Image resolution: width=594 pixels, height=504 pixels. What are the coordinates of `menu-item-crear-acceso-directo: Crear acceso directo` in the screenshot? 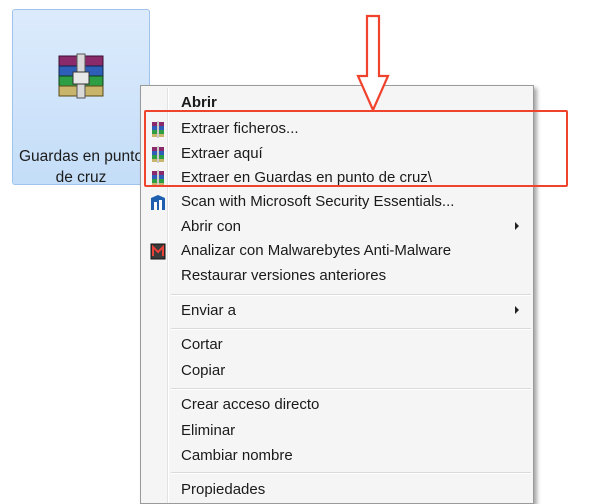 It's located at (337, 405).